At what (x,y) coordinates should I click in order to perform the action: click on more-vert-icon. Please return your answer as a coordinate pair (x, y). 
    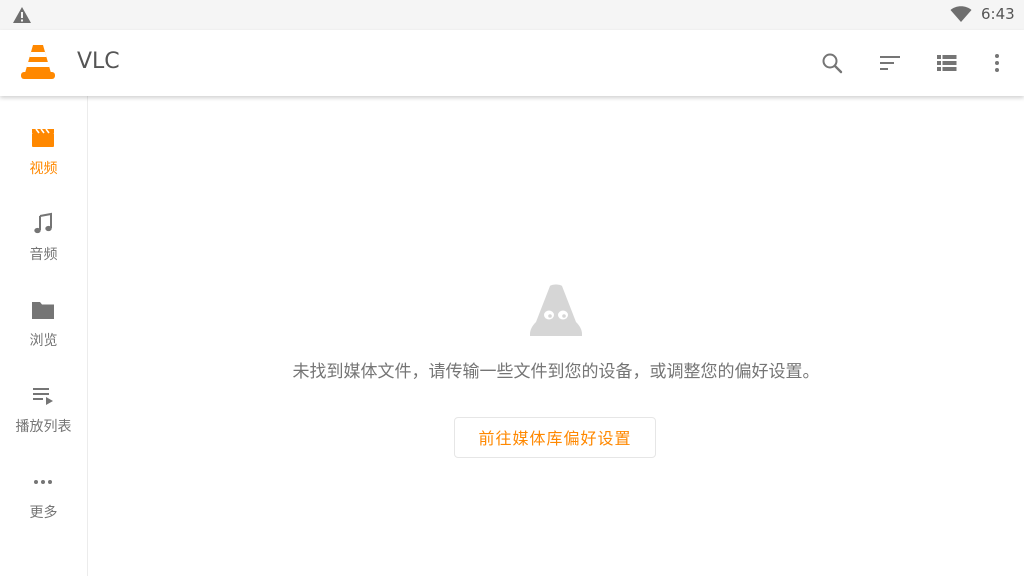
    Looking at the image, I should click on (997, 63).